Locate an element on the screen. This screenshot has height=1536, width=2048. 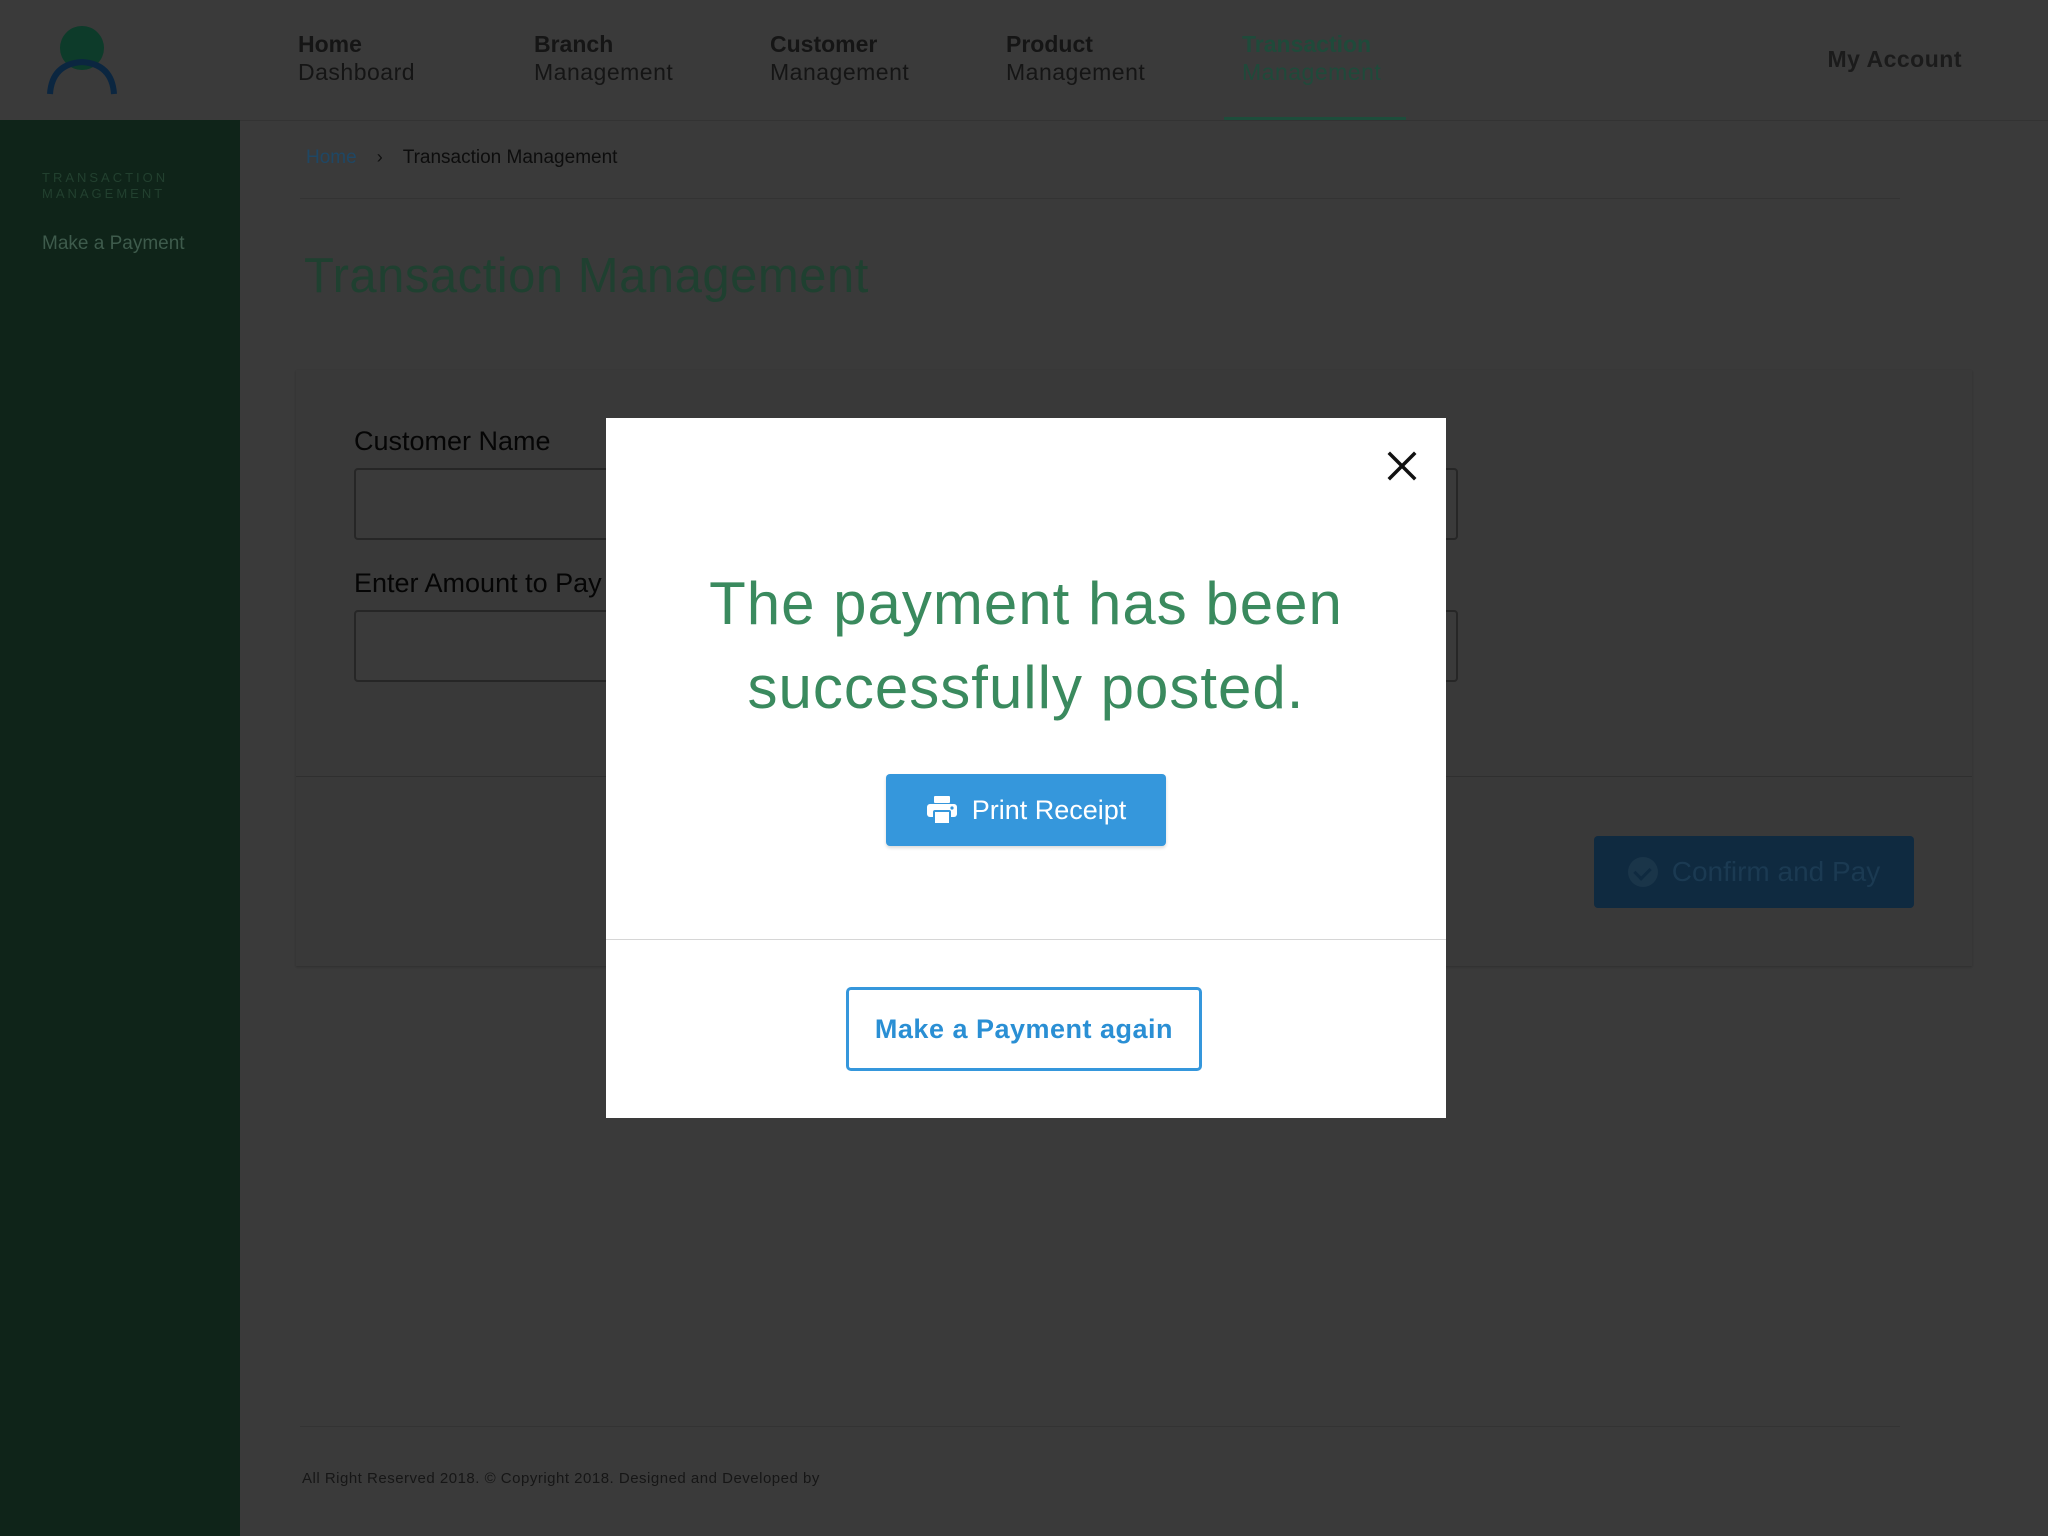
breadcrumb-divider is located at coordinates (1100, 198).